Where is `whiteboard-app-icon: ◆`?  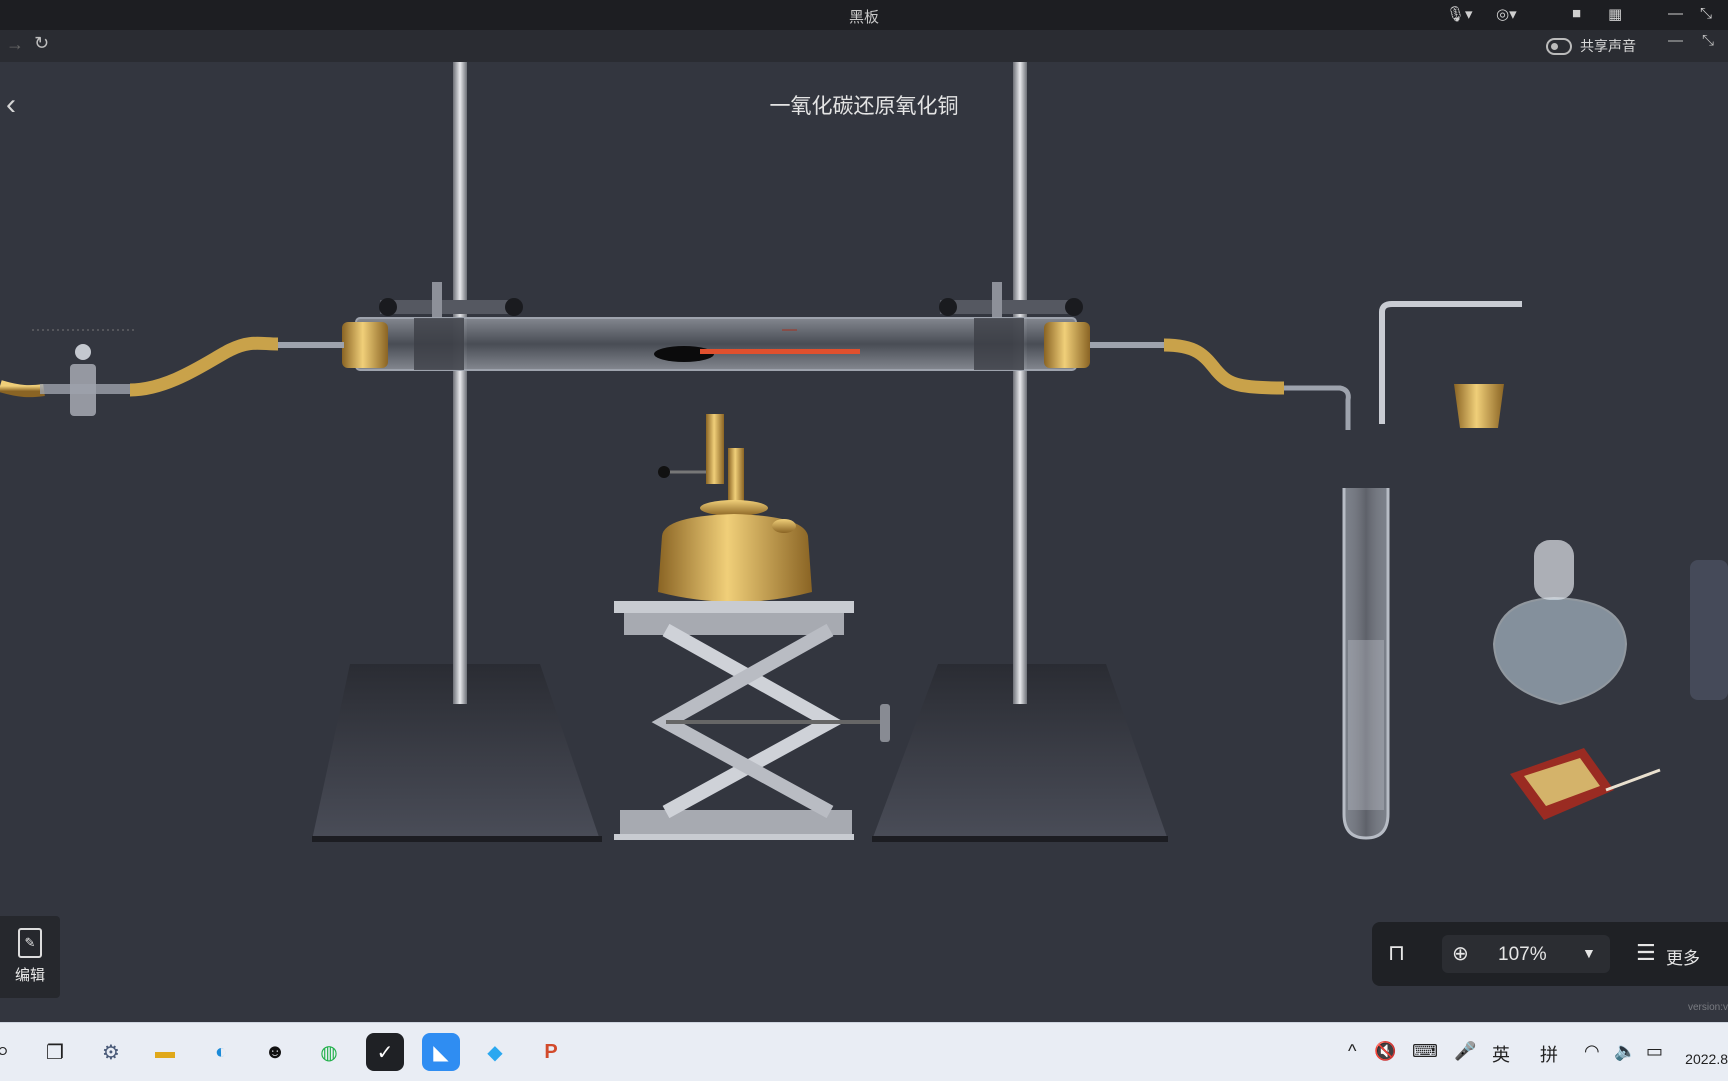
whiteboard-app-icon: ◆ is located at coordinates (495, 1052).